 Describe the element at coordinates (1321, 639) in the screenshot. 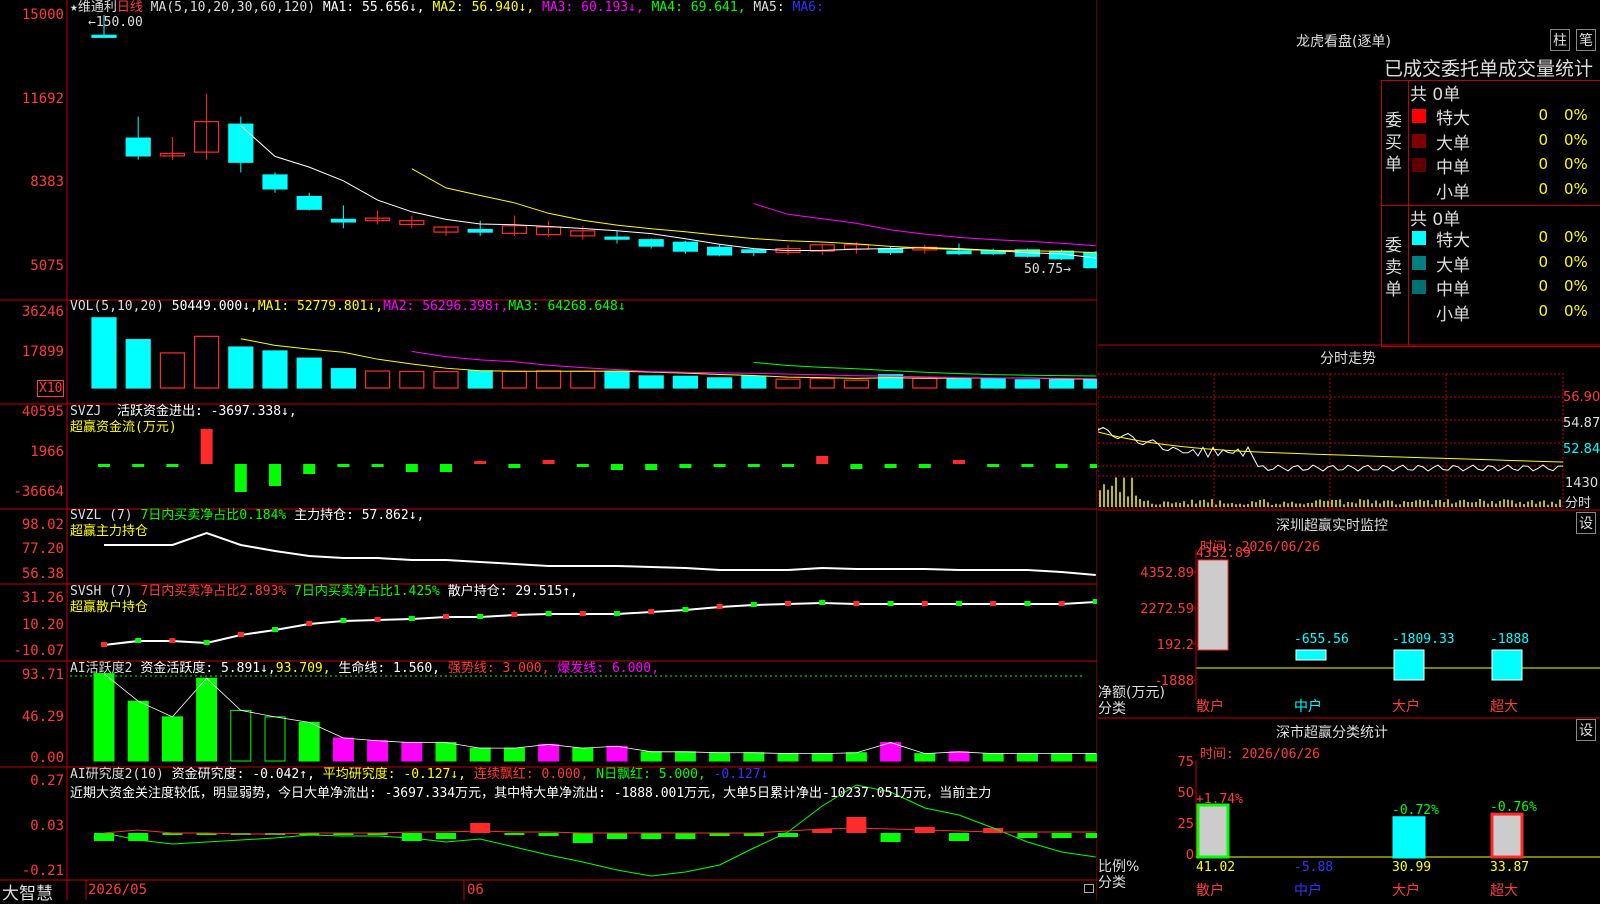

I see `monitor-bar-value: -655.56` at that location.